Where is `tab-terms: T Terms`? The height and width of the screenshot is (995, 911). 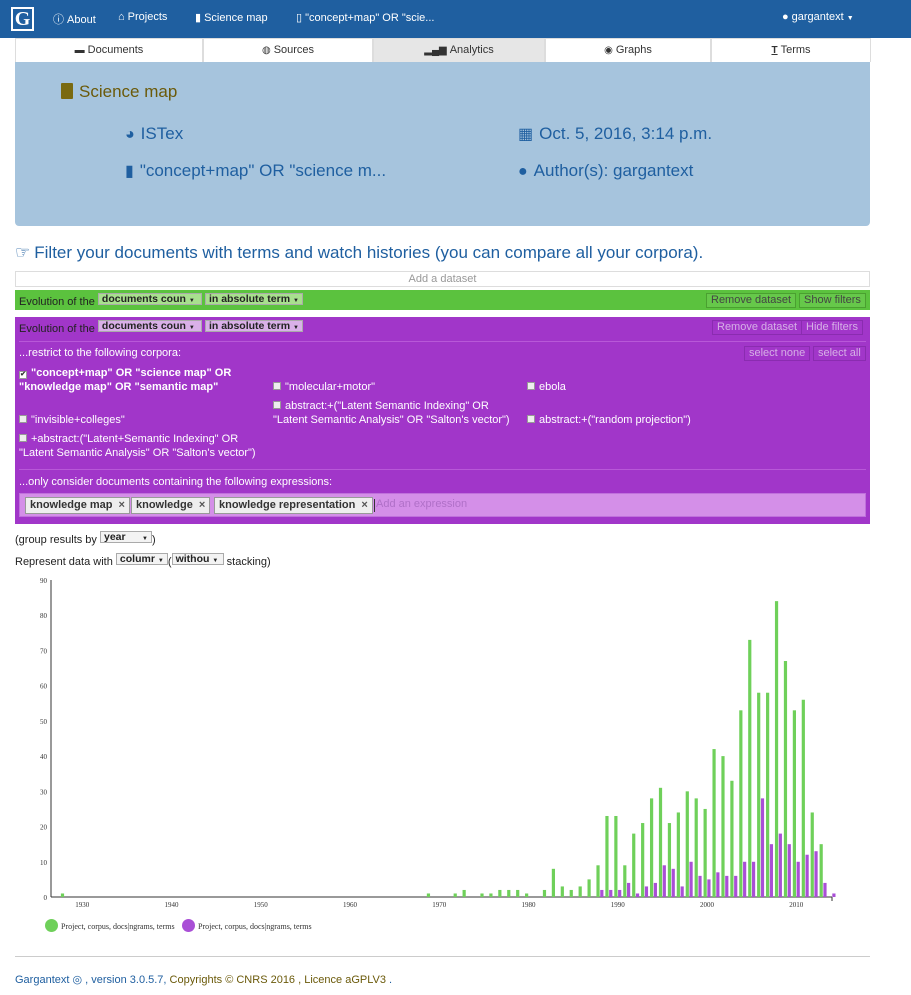 tab-terms: T Terms is located at coordinates (791, 50).